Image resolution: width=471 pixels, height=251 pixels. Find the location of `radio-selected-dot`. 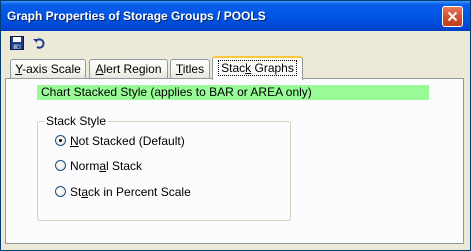

radio-selected-dot is located at coordinates (60, 140).